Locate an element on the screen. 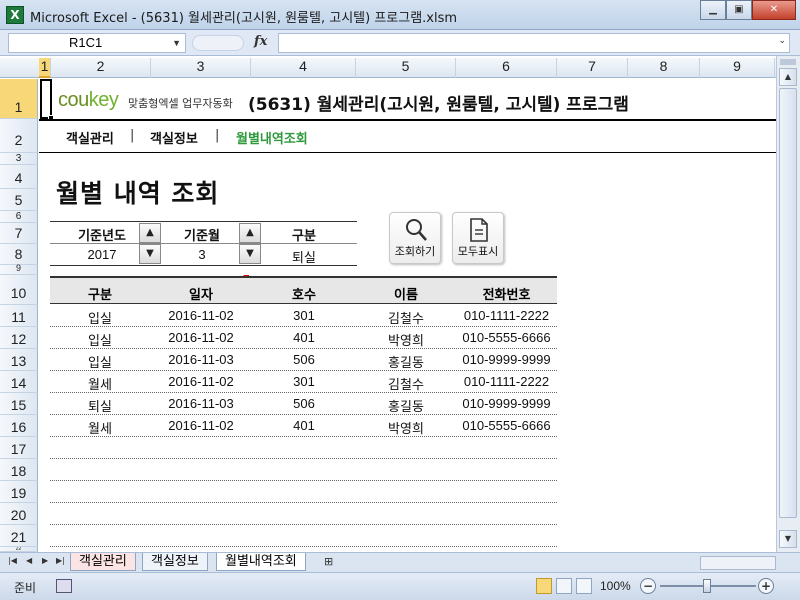 This screenshot has height=600, width=800. row-header: 8 is located at coordinates (19, 254).